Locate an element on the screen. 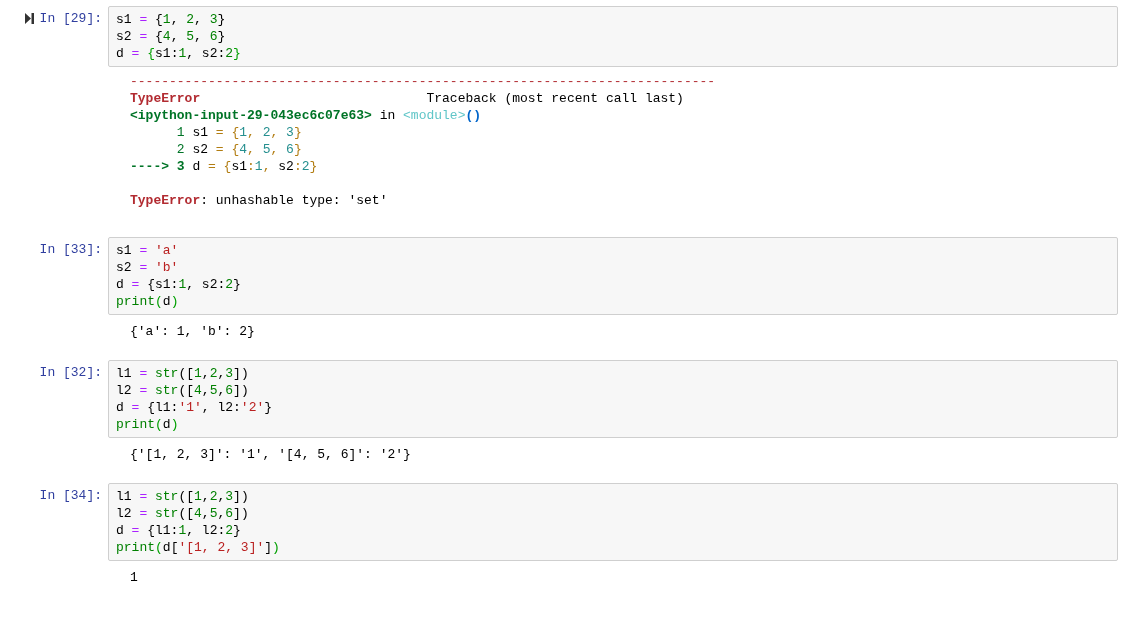  traceback-line: --------------------------------------------------------------------------- is located at coordinates (423, 81).